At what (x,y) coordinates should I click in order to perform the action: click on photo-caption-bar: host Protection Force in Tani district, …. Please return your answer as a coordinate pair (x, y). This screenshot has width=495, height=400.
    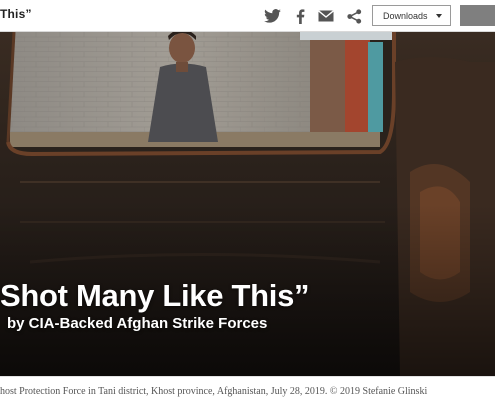
    Looking at the image, I should click on (247, 388).